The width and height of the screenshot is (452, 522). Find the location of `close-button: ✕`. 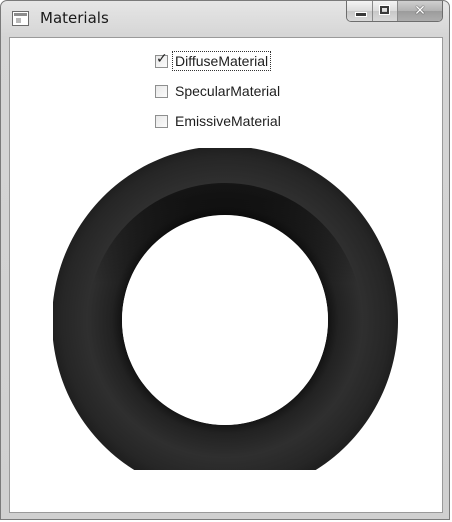

close-button: ✕ is located at coordinates (420, 11).